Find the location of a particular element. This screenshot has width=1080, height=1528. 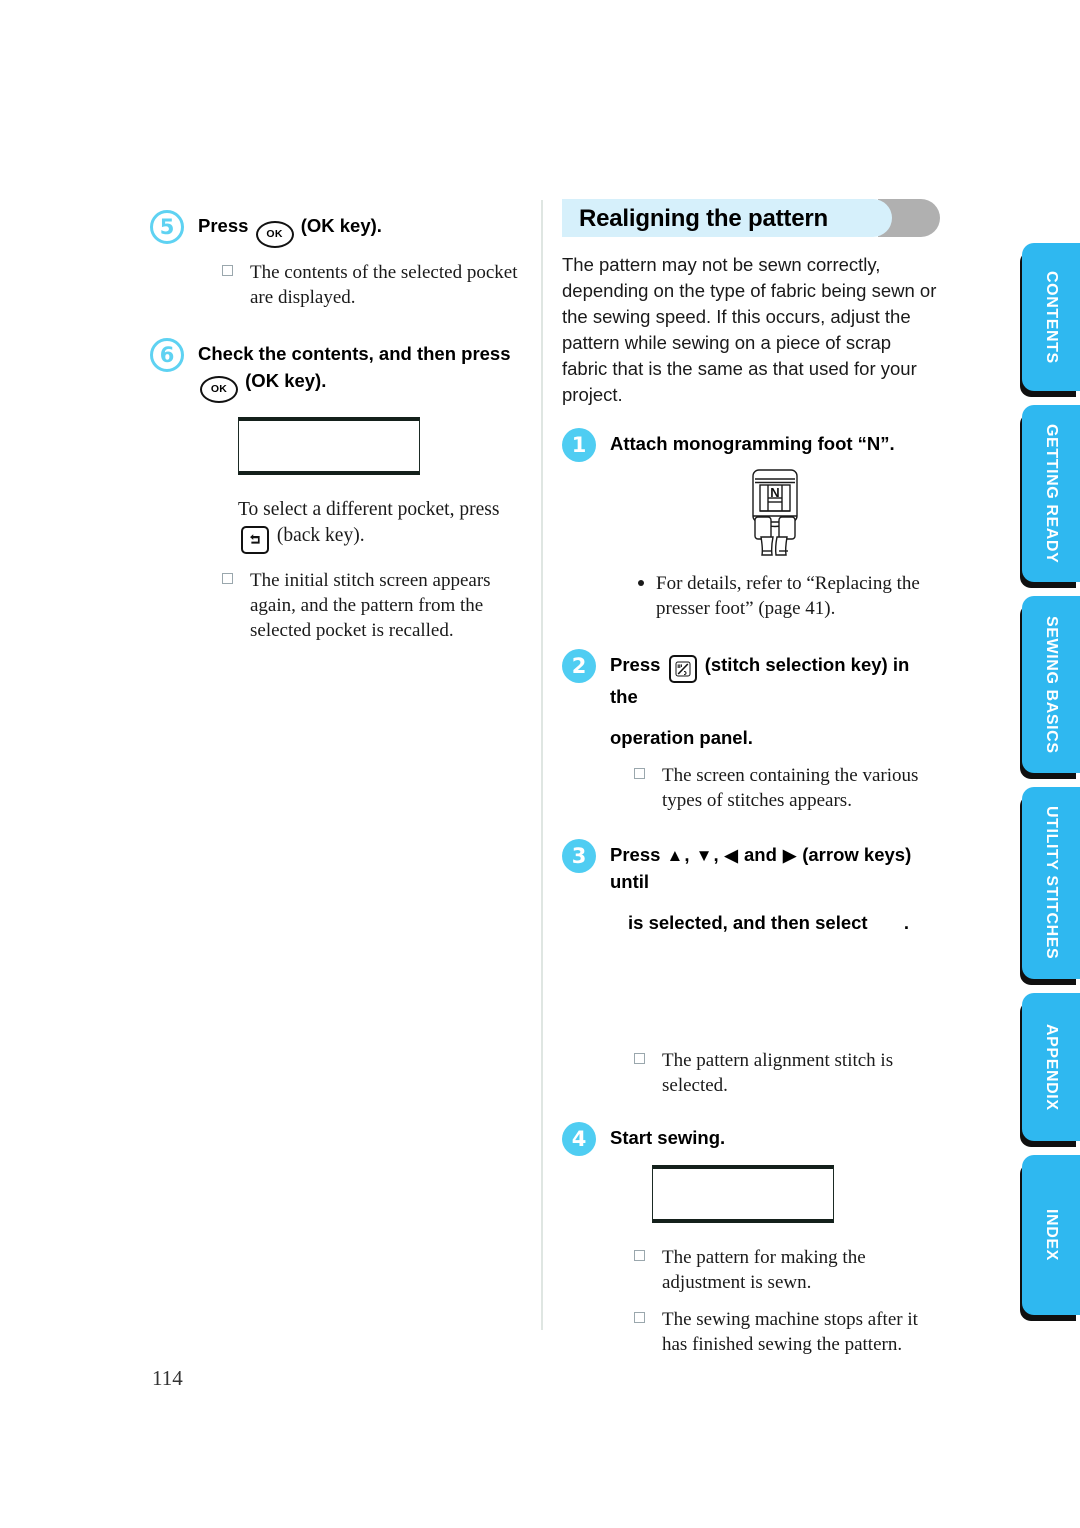

arrow-up-icon: ▲ is located at coordinates (675, 855).